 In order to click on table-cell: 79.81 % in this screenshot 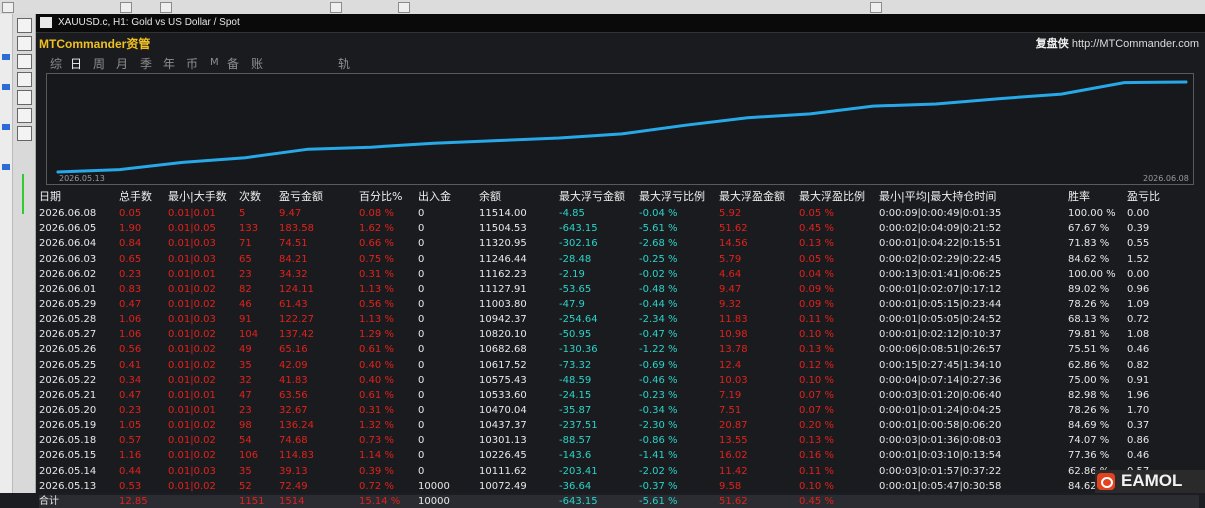, I will do `click(1089, 335)`.